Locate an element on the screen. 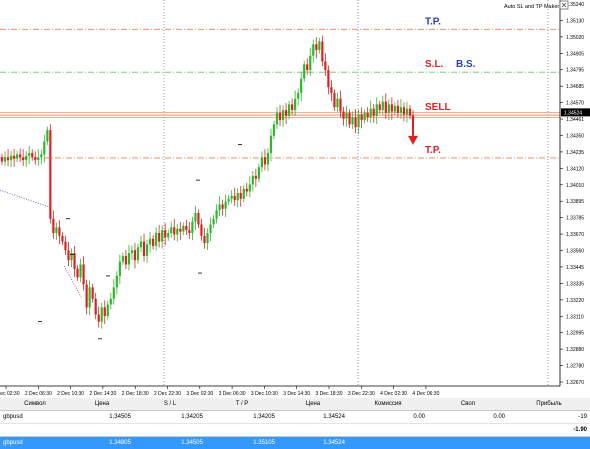  header-profit: Прибыль is located at coordinates (549, 404).